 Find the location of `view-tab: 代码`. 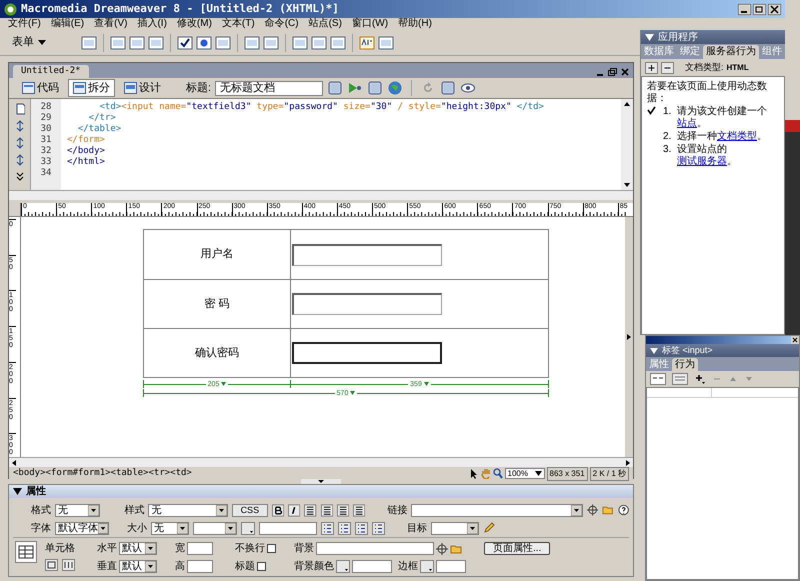

view-tab: 代码 is located at coordinates (40, 88).